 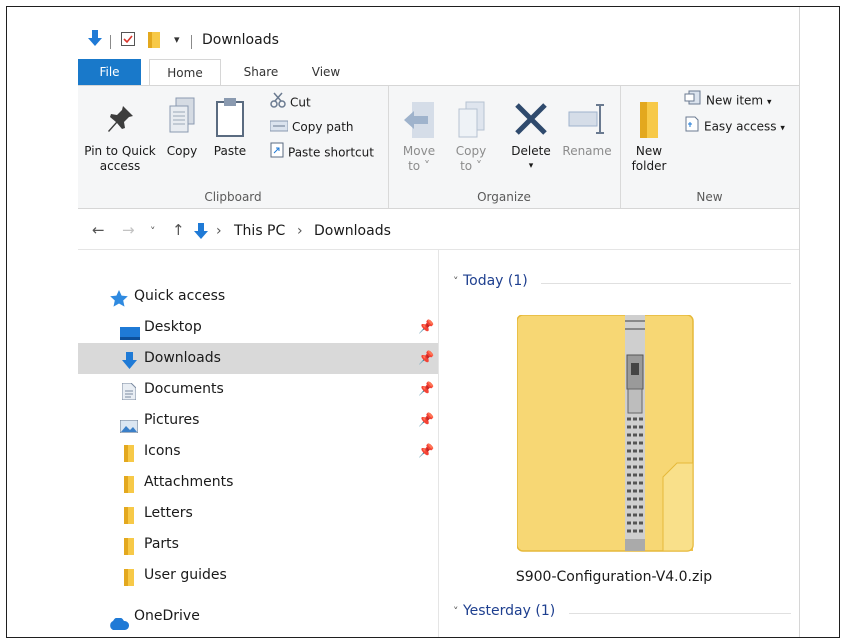 I want to click on group-header-today: ˅ Today (1), so click(x=490, y=281).